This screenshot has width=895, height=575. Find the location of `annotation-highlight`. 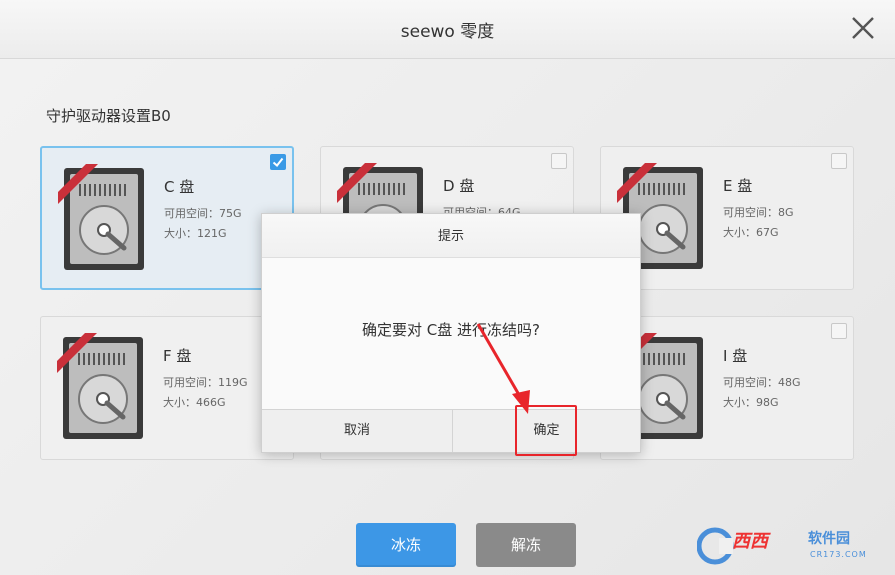

annotation-highlight is located at coordinates (546, 430).